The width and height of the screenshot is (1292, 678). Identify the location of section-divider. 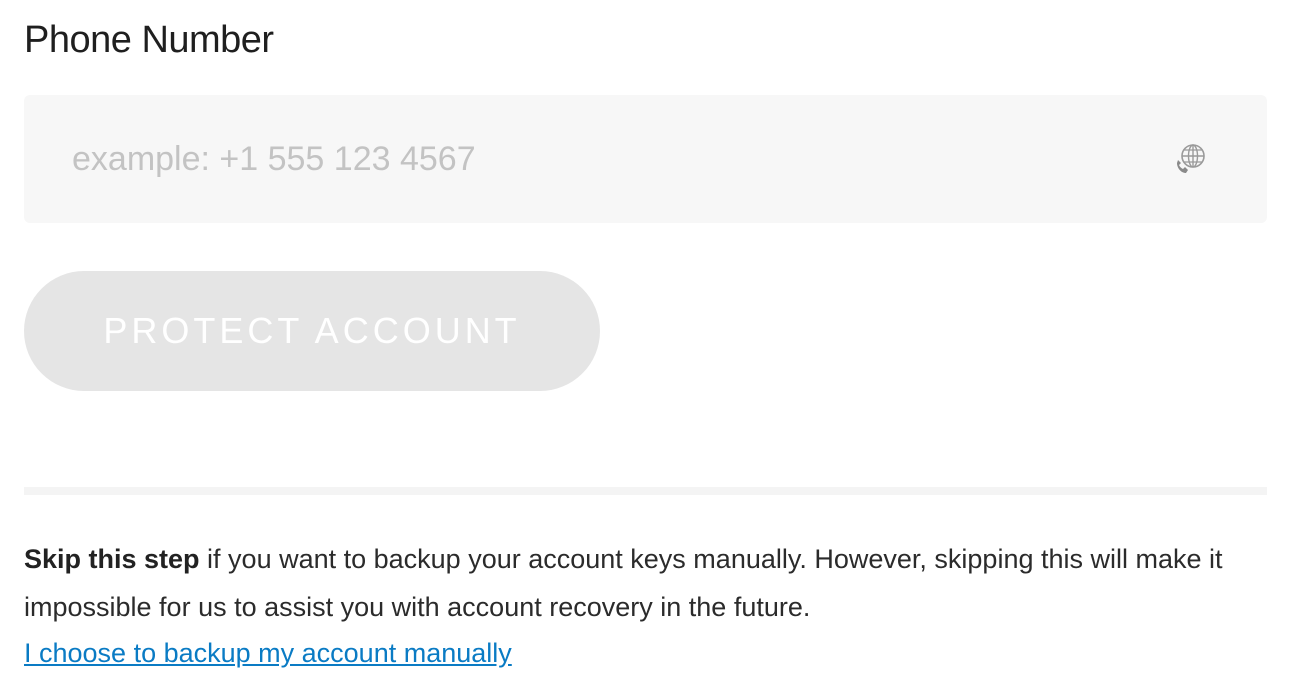
(645, 491).